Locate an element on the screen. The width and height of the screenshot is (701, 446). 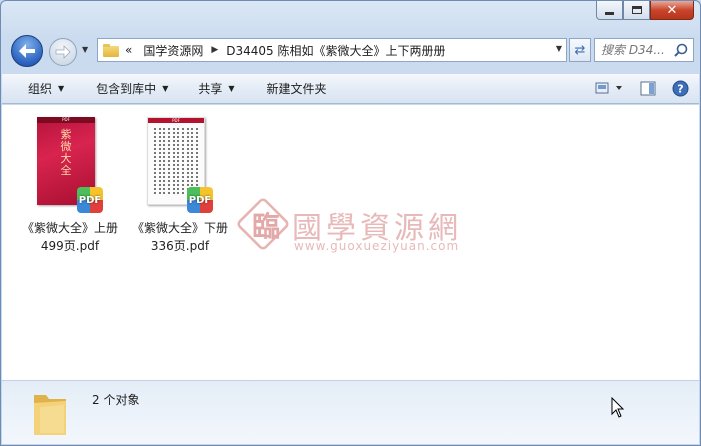
share-label: 共享 is located at coordinates (210, 89).